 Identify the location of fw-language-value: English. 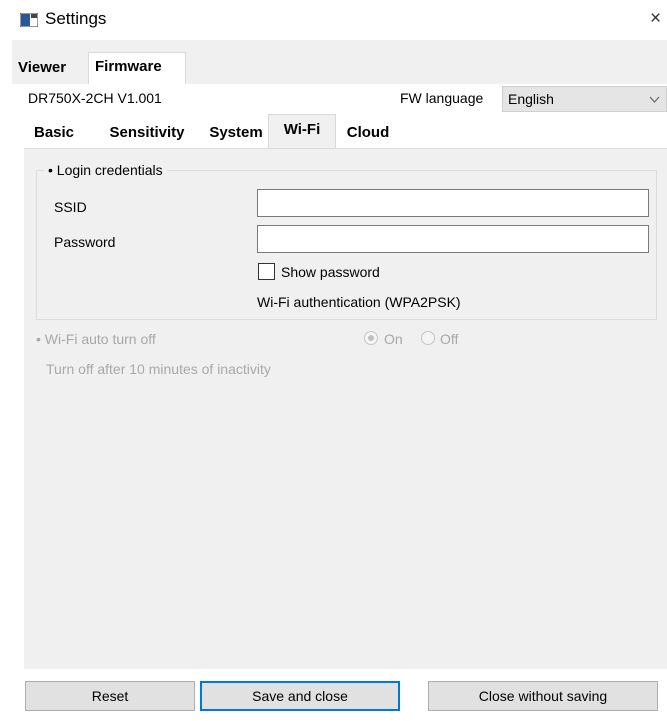
(531, 99).